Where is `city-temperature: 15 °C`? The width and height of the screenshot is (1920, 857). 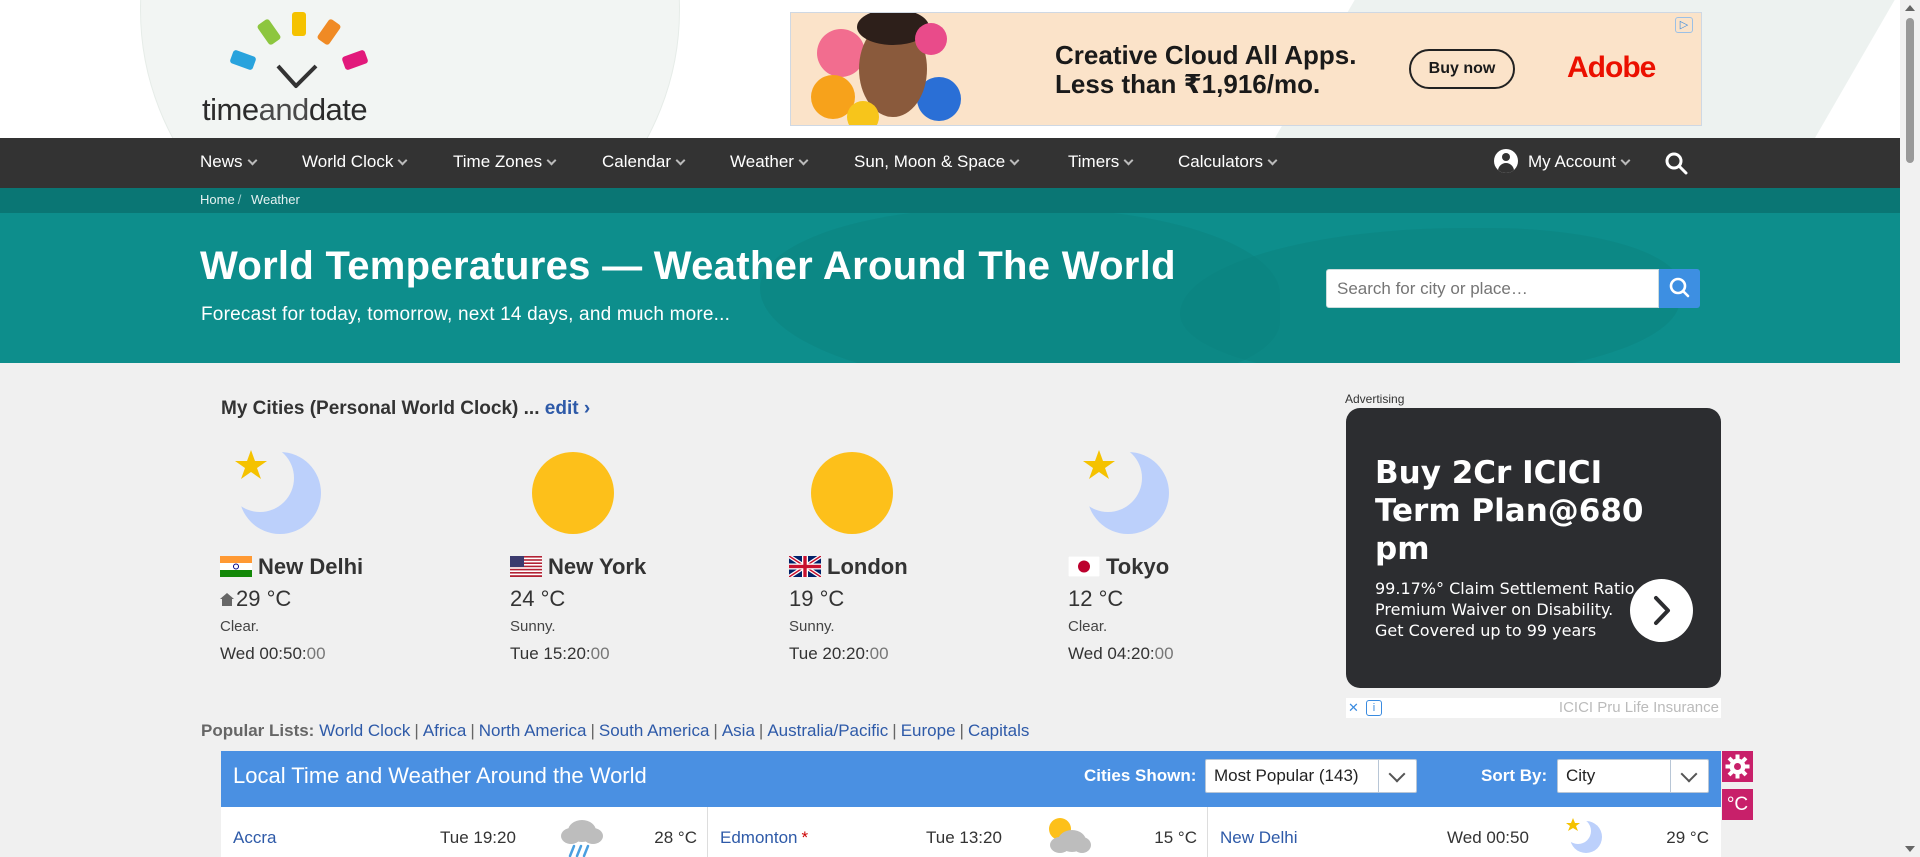 city-temperature: 15 °C is located at coordinates (1175, 837).